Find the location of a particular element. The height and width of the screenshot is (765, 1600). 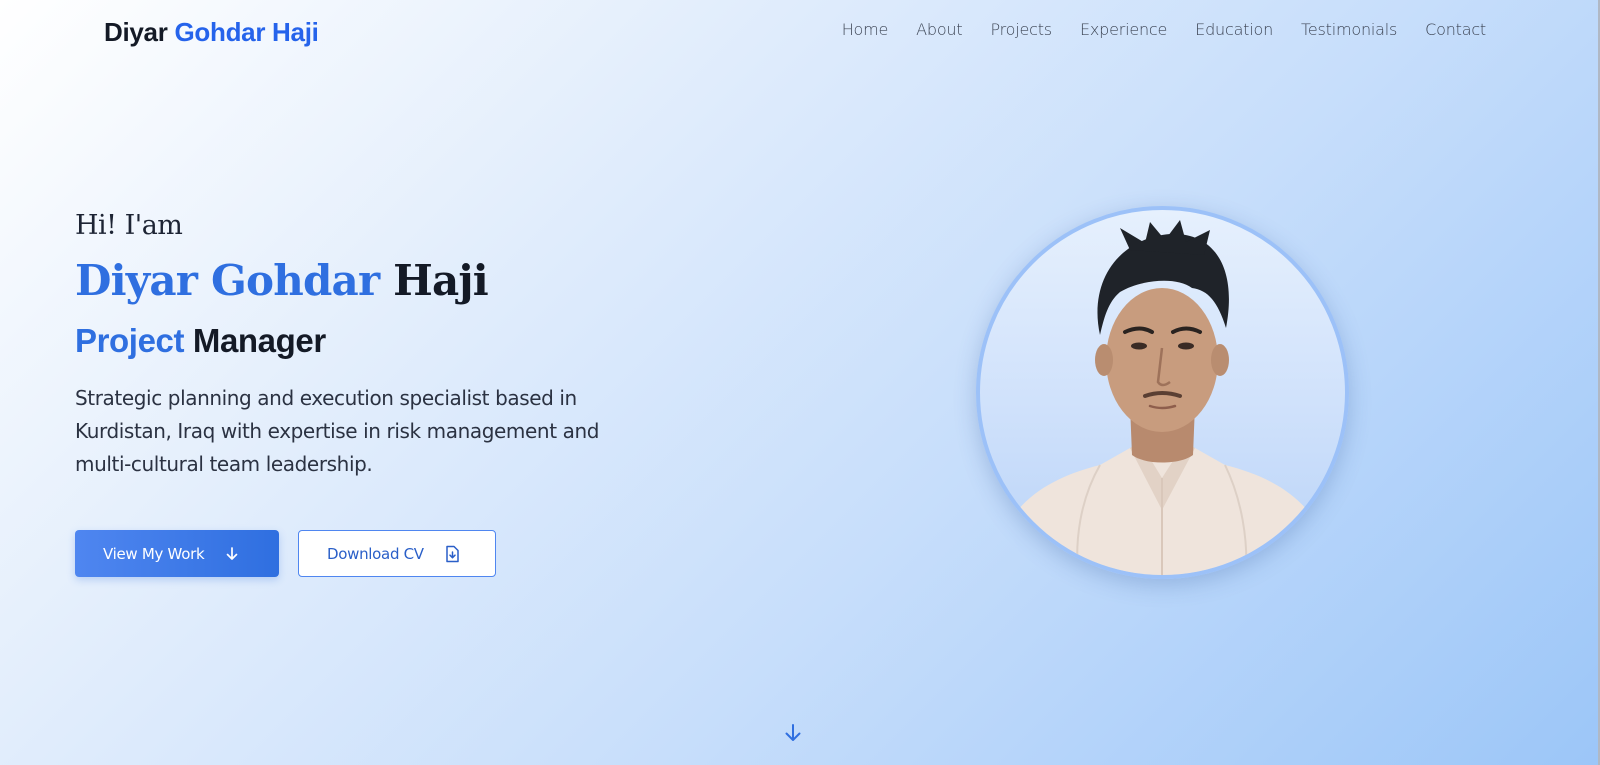

nav-link-projects: Projects is located at coordinates (1021, 29).